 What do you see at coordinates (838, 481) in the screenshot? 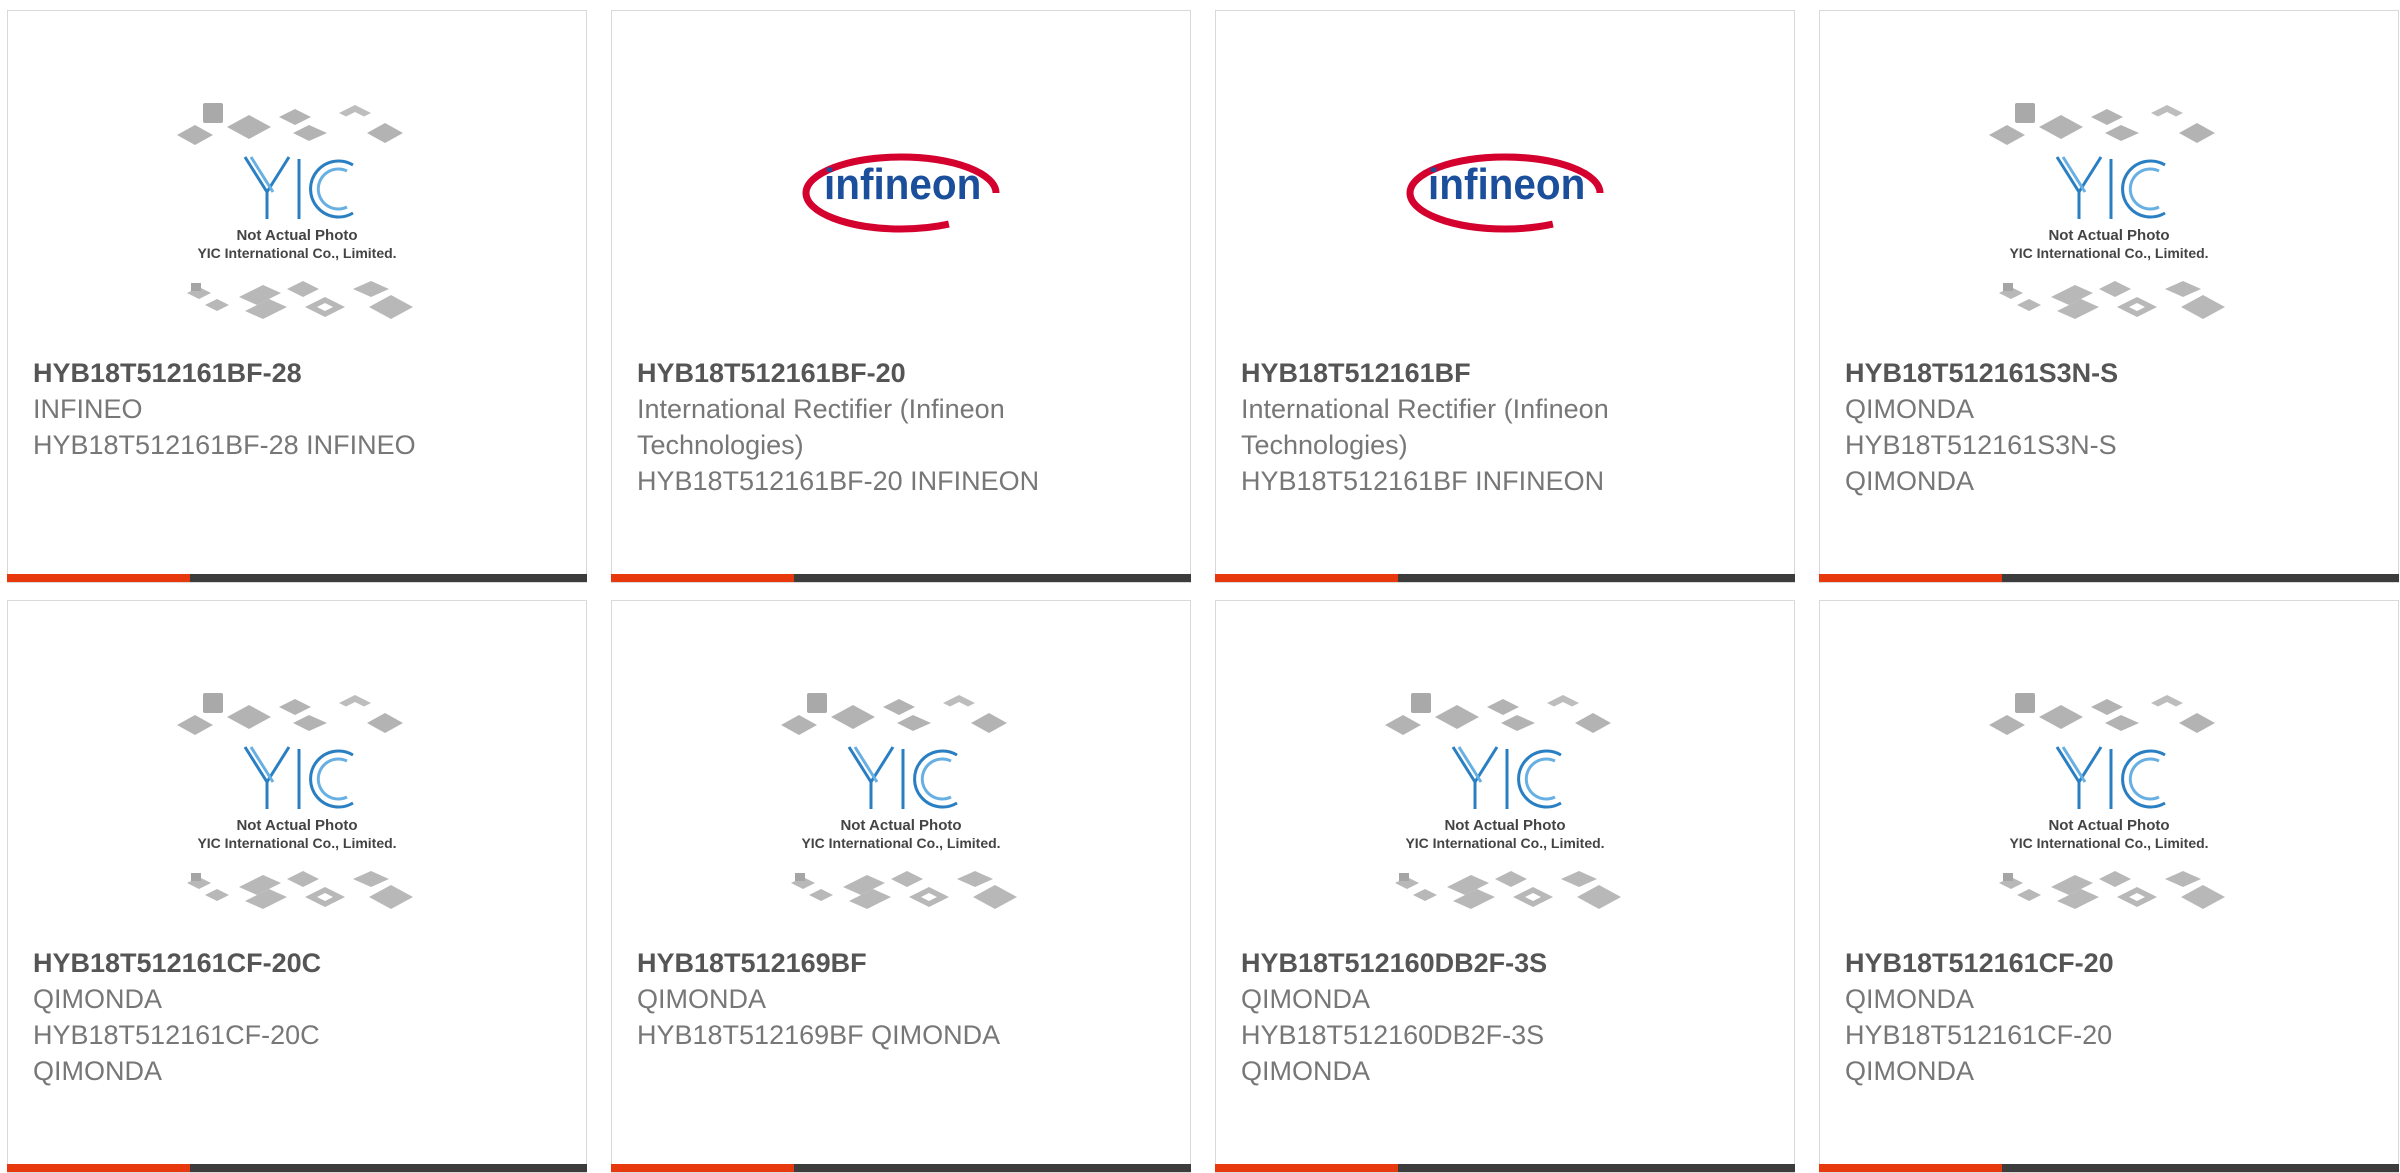
I see `description-text: HYB18T512161BF-20 INFINEON` at bounding box center [838, 481].